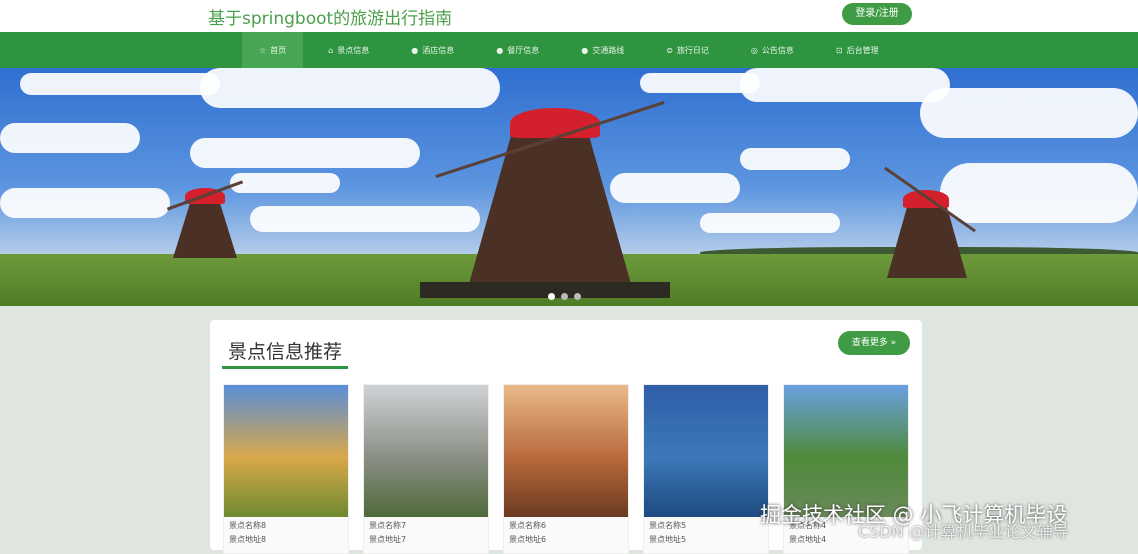 The width and height of the screenshot is (1138, 554). Describe the element at coordinates (388, 539) in the screenshot. I see `attraction-address: 景点地址7` at that location.